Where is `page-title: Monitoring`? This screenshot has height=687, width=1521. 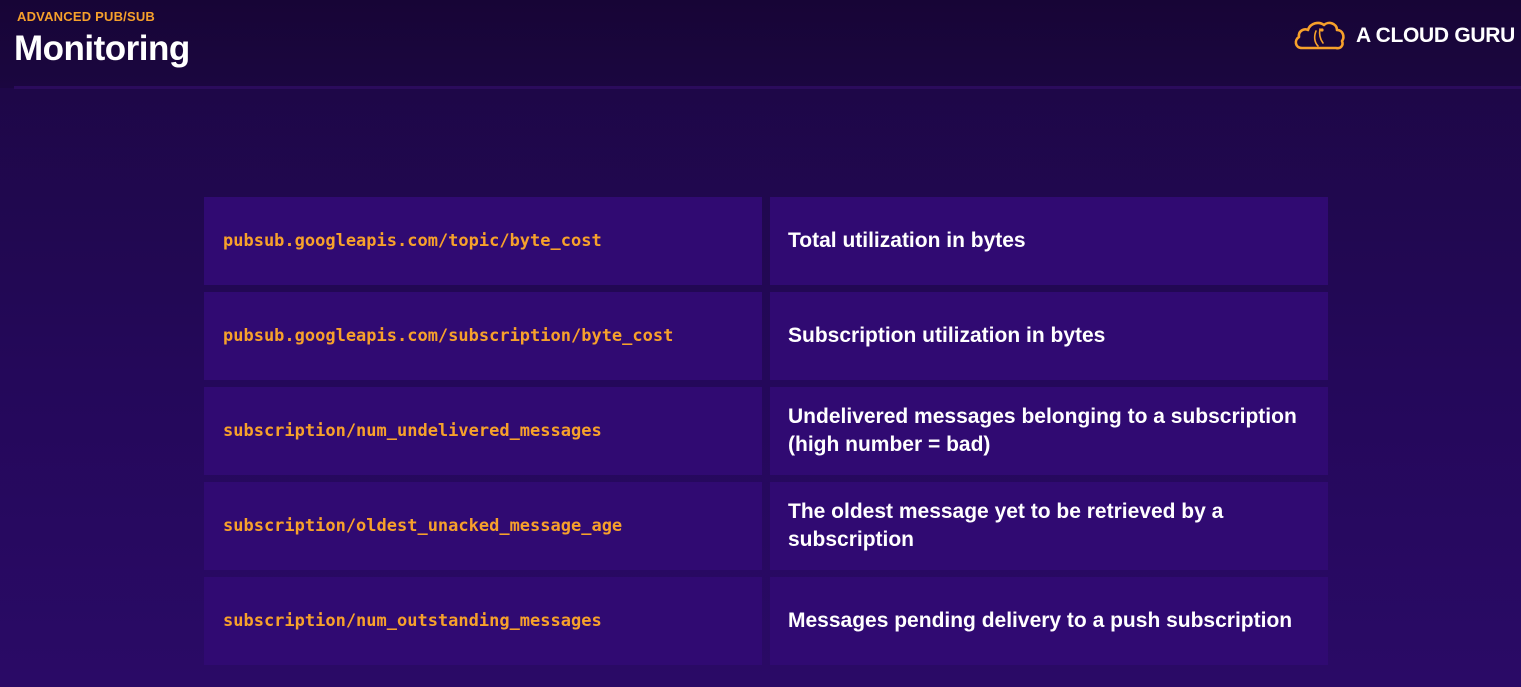 page-title: Monitoring is located at coordinates (102, 48).